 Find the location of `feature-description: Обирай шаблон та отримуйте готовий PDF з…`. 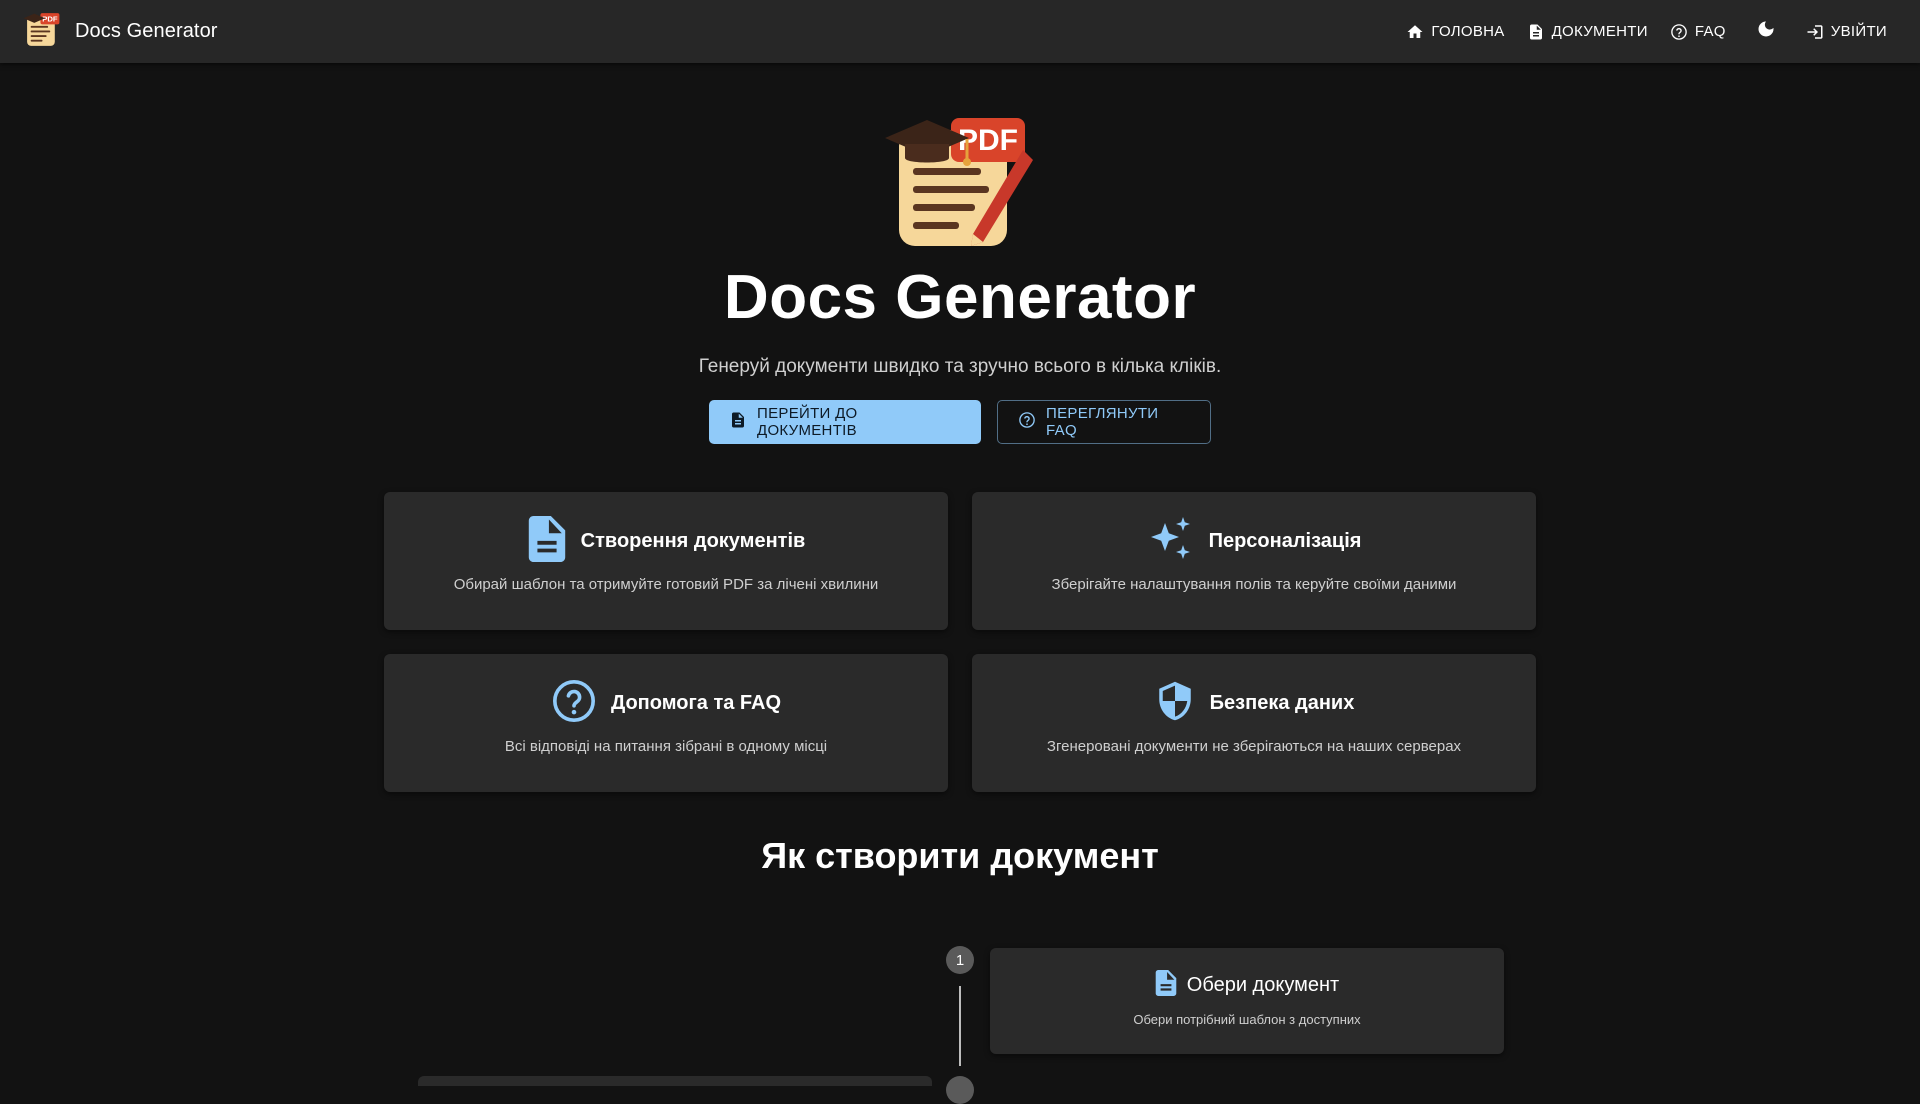

feature-description: Обирай шаблон та отримуйте готовий PDF з… is located at coordinates (666, 584).